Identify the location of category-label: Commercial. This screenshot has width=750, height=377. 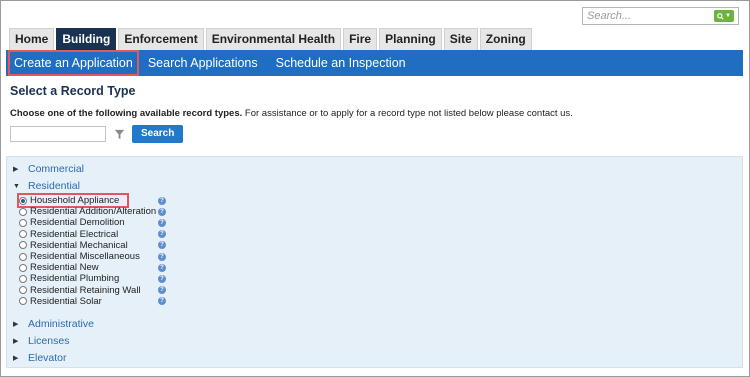
(56, 169).